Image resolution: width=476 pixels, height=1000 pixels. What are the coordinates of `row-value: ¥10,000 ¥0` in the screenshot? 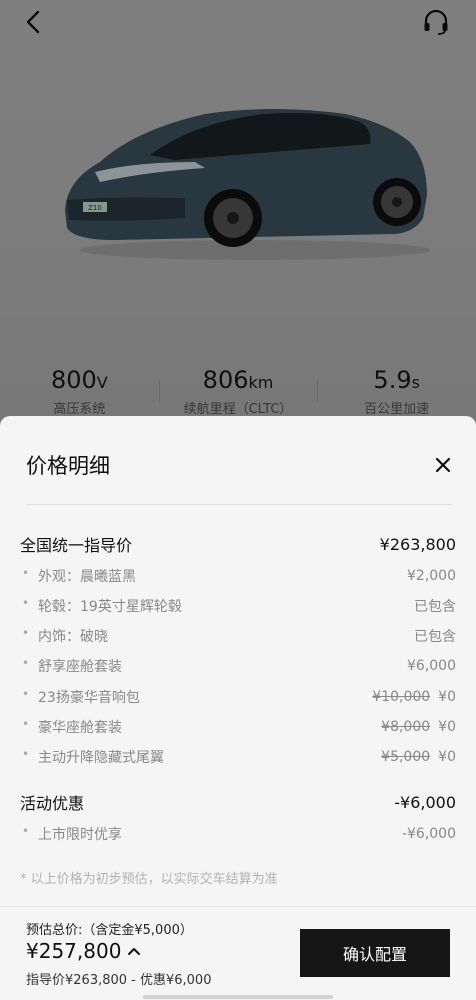 It's located at (414, 697).